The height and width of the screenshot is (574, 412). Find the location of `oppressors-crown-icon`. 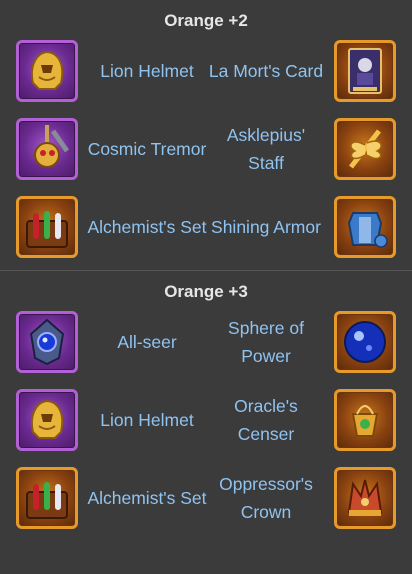

oppressors-crown-icon is located at coordinates (365, 498).